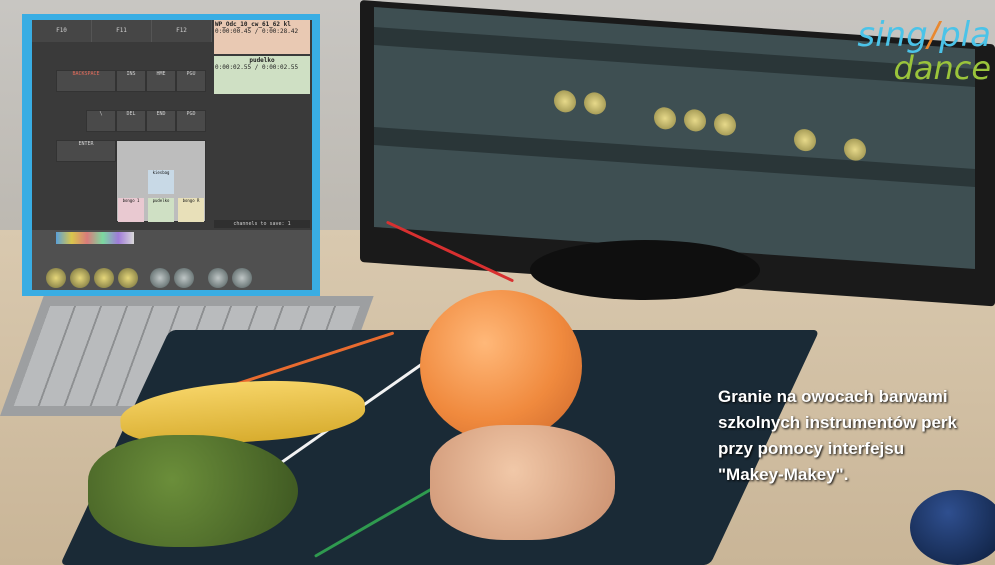  What do you see at coordinates (833, 396) in the screenshot?
I see `caption-line-1: Granie na owocach barwami` at bounding box center [833, 396].